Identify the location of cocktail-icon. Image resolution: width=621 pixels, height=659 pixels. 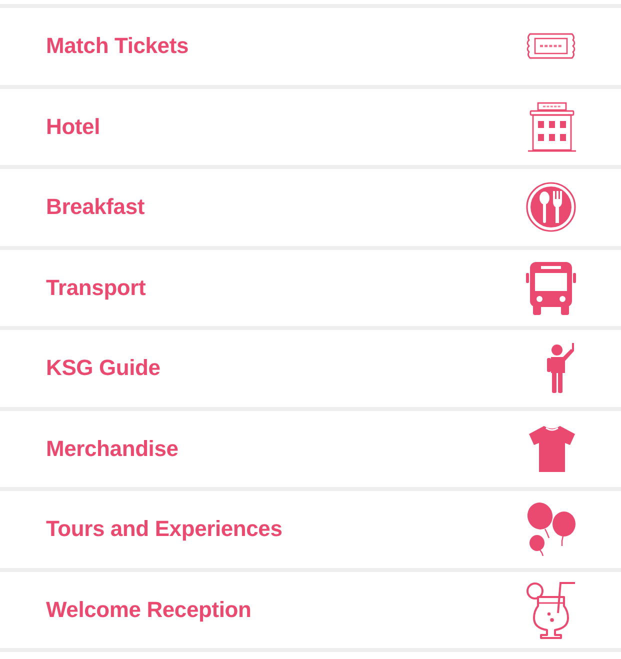
(551, 609).